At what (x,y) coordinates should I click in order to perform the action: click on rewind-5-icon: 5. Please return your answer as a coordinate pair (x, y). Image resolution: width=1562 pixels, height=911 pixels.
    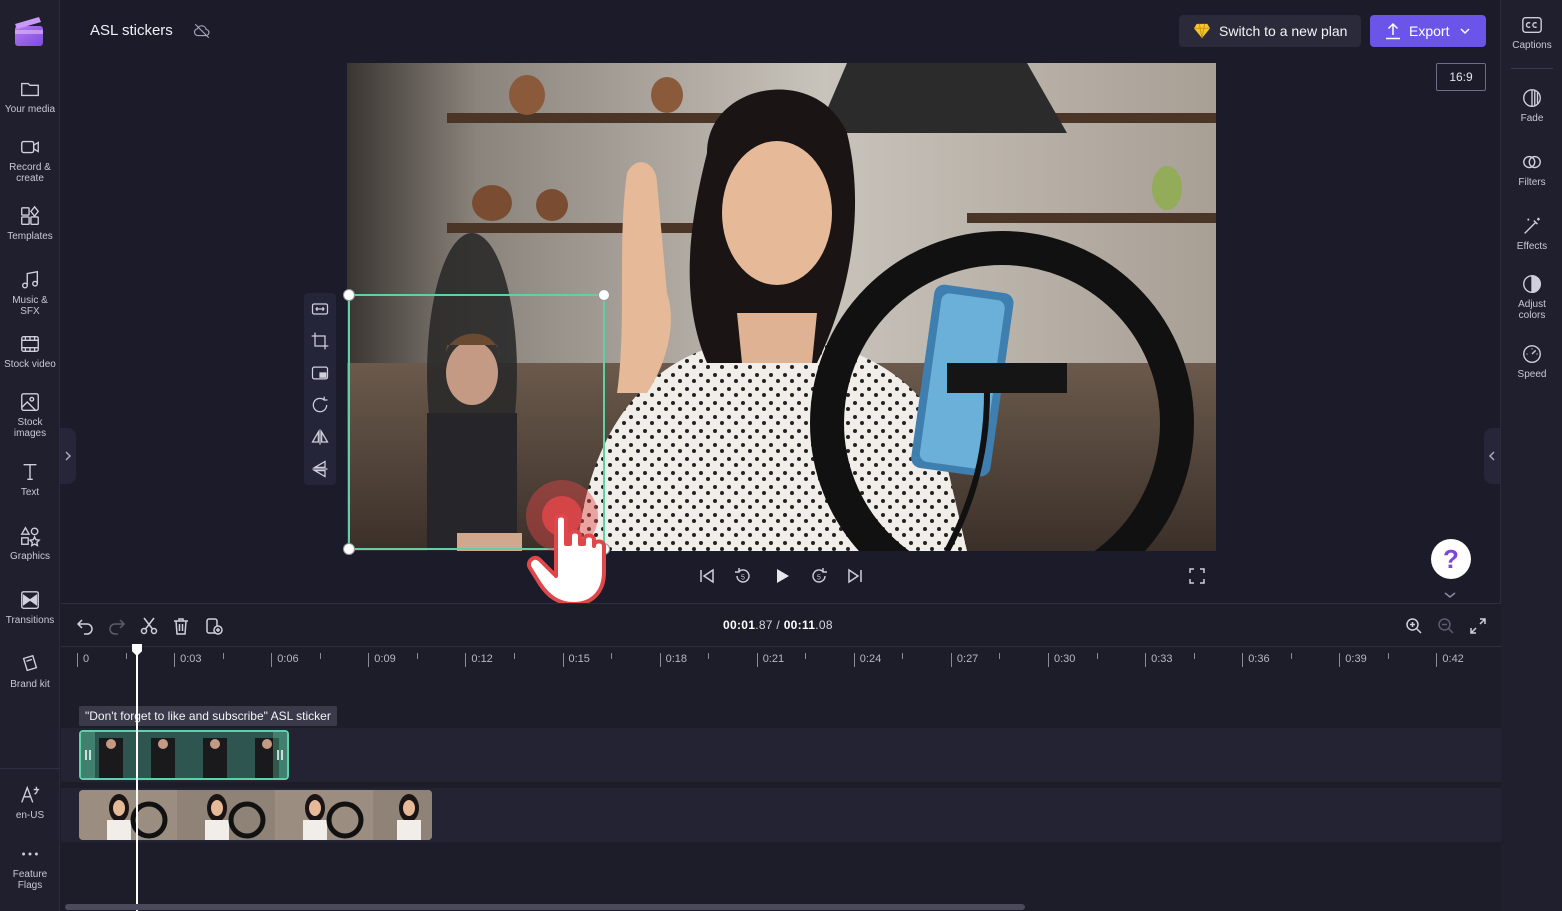
    Looking at the image, I should click on (743, 576).